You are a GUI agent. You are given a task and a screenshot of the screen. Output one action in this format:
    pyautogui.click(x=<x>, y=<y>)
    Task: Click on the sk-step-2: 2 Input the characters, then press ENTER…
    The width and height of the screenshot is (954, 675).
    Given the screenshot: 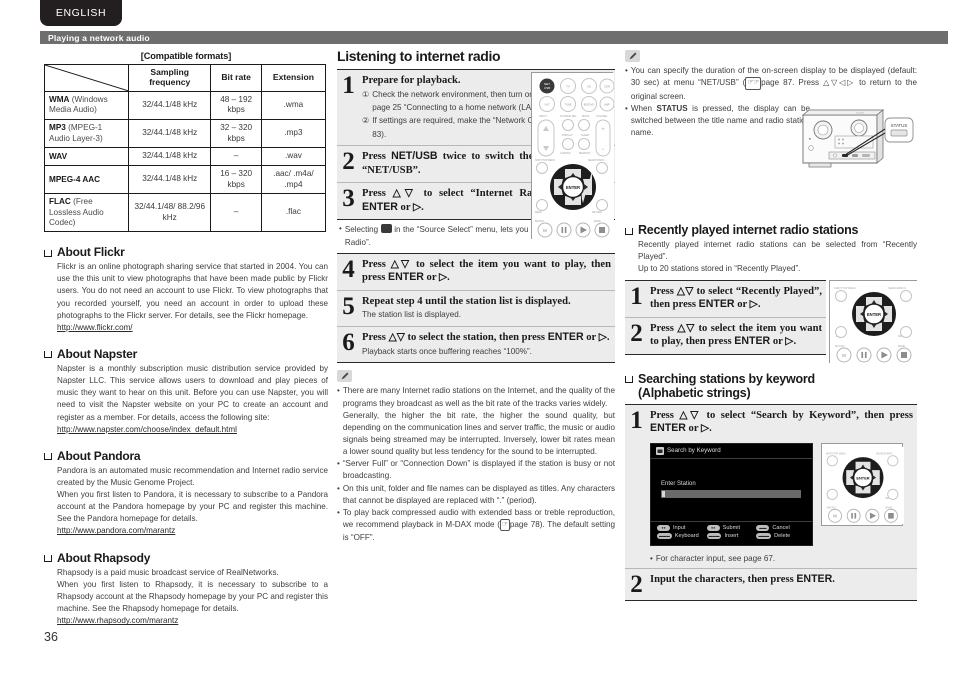 What is the action you would take?
    pyautogui.click(x=771, y=585)
    